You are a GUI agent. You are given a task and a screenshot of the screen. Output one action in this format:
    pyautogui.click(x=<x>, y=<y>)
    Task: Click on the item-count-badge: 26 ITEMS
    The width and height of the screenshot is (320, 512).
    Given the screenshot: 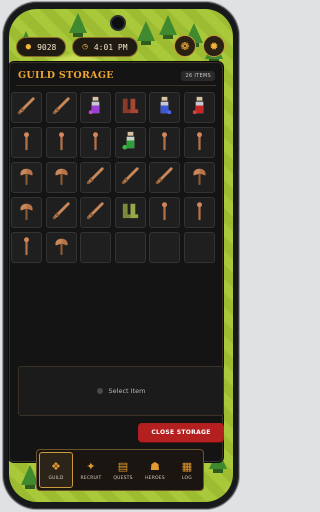 What is the action you would take?
    pyautogui.click(x=198, y=76)
    